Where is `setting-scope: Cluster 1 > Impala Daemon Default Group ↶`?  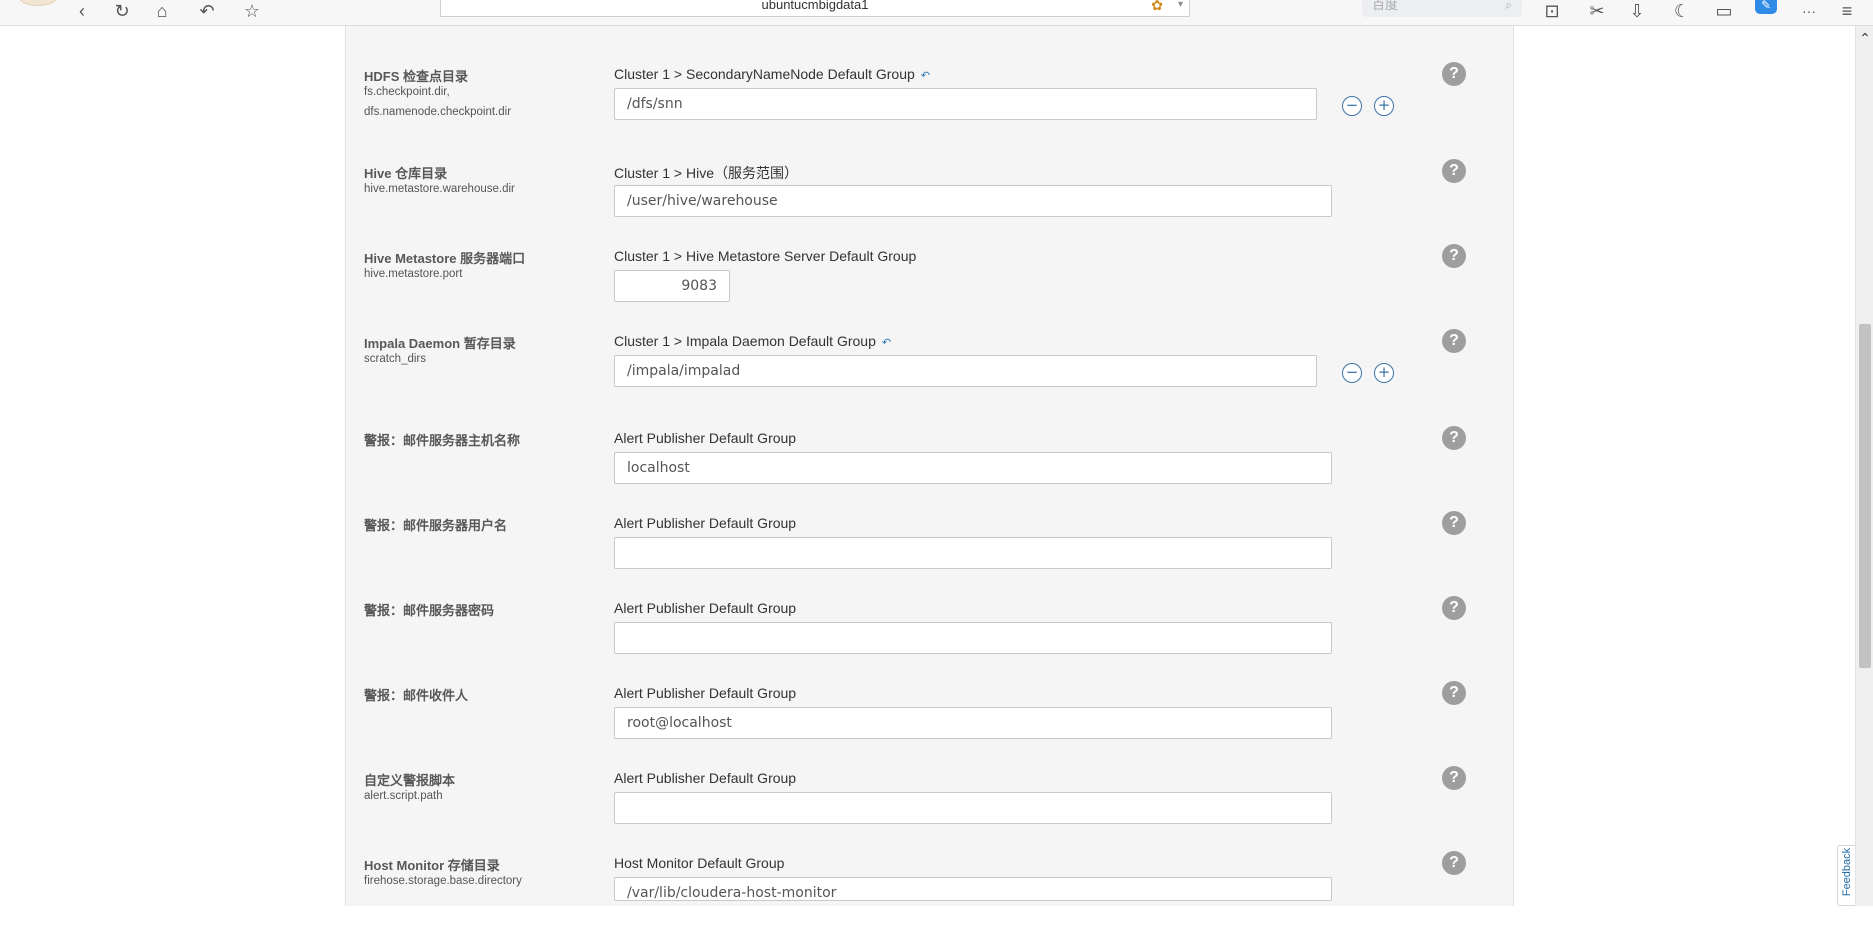
setting-scope: Cluster 1 > Impala Daemon Default Group ↶ is located at coordinates (752, 341).